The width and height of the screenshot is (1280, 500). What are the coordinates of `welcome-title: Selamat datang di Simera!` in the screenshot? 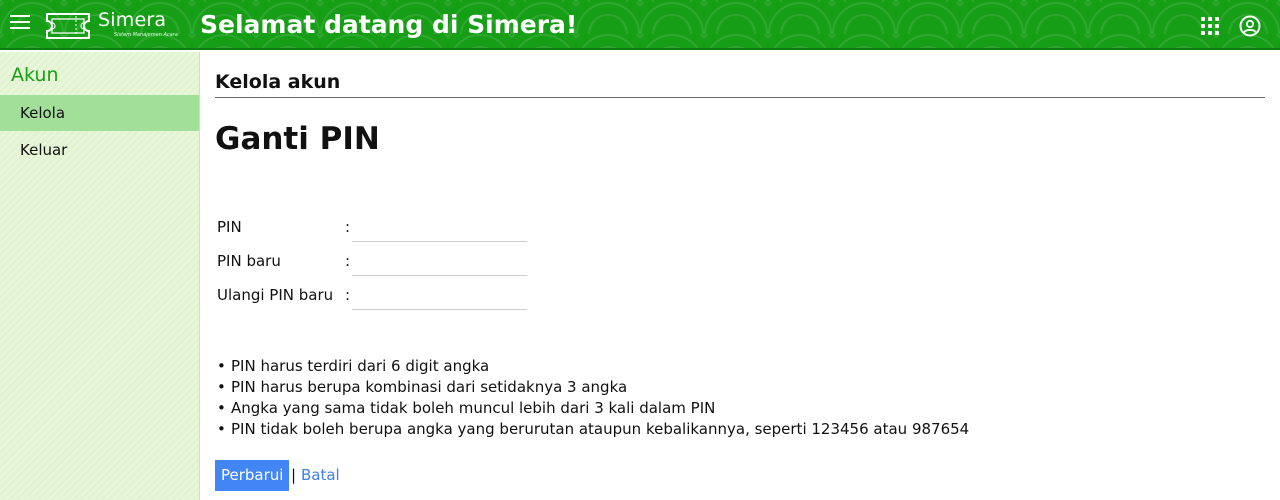 It's located at (389, 24).